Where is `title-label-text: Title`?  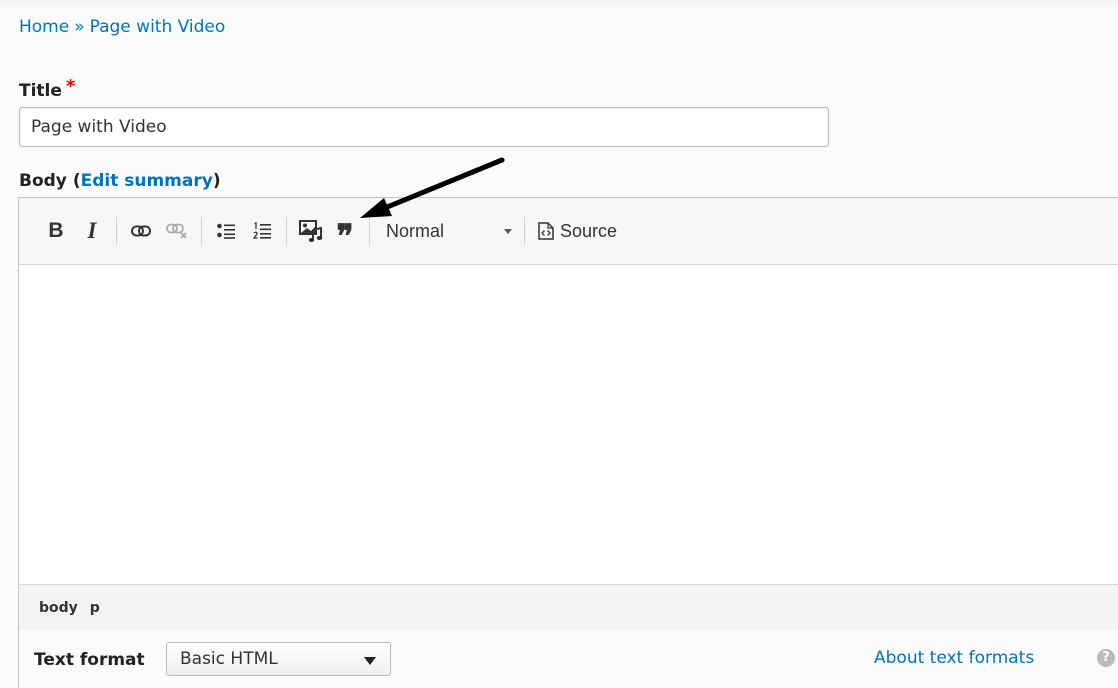
title-label-text: Title is located at coordinates (40, 91).